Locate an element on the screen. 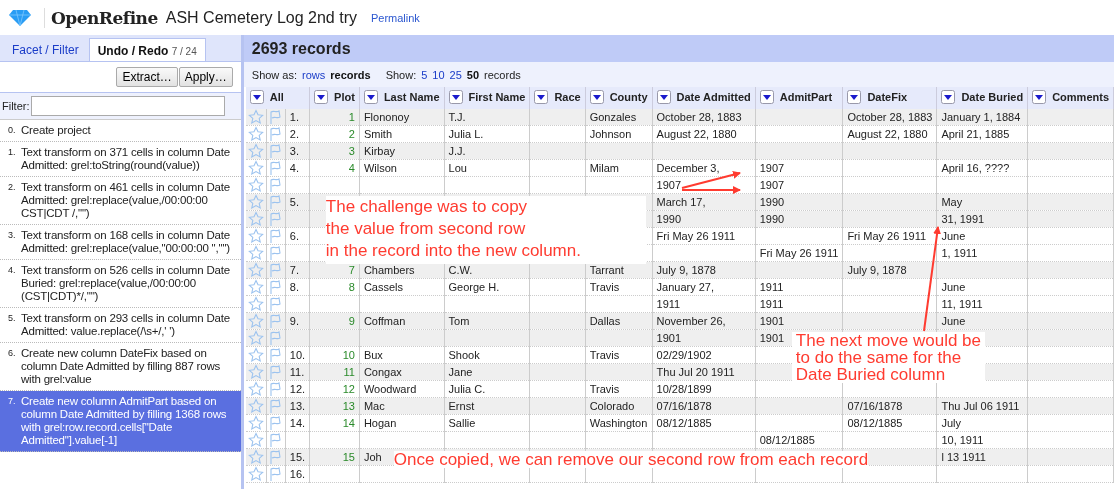 This screenshot has width=1114, height=489. history-item: 4. Text transform on 526 cells in column Date Buried: grel:replace(value,/00:00:00 (CST|CDT)*/,"") is located at coordinates (120, 284).